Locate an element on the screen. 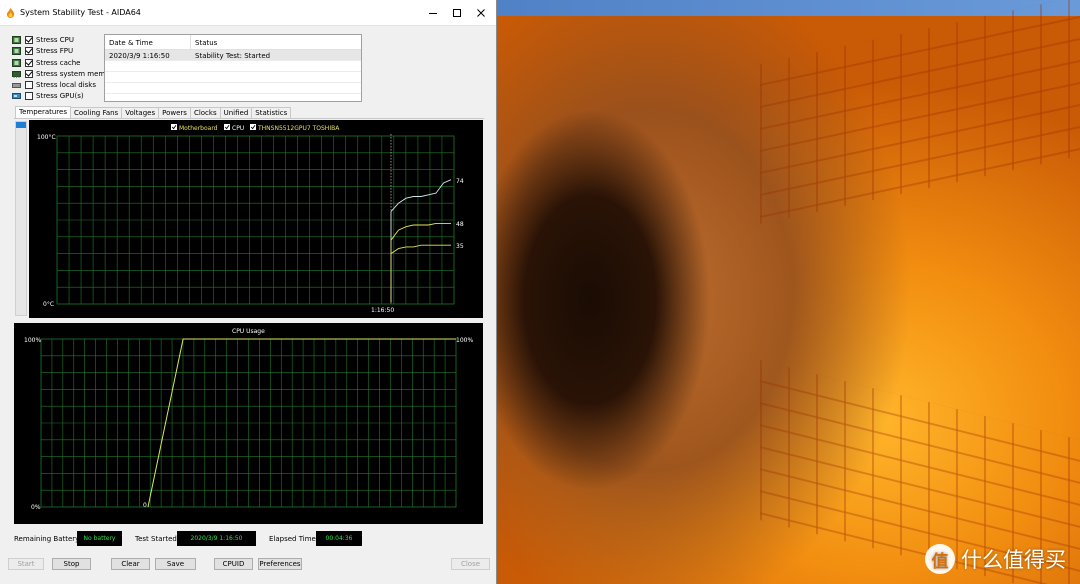 The image size is (1080, 584). cpu-usage-current-value: 100% is located at coordinates (464, 340).